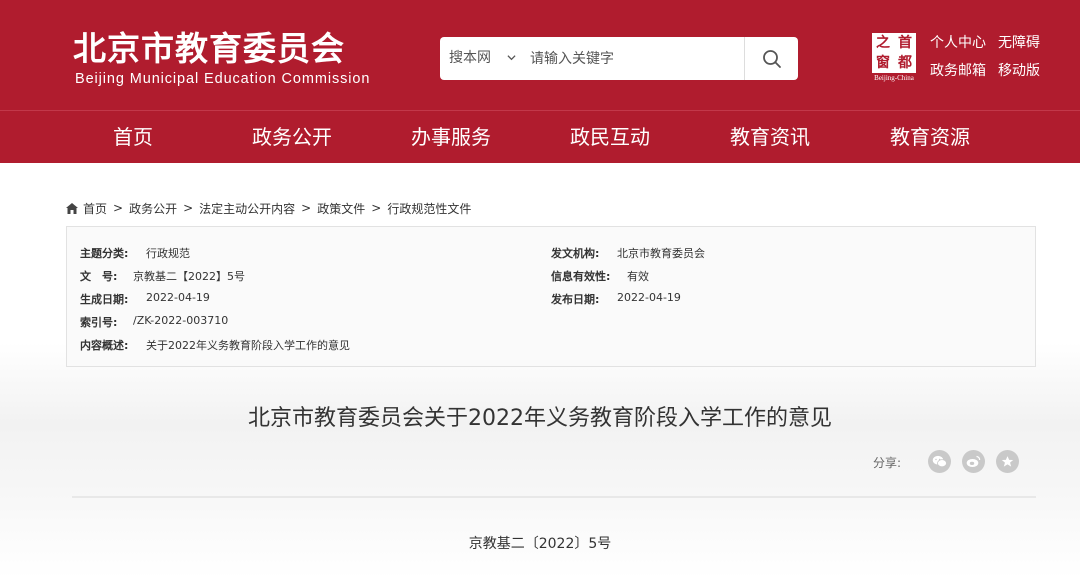  What do you see at coordinates (540, 544) in the screenshot?
I see `document-number: 京教基二〔2022〕5号` at bounding box center [540, 544].